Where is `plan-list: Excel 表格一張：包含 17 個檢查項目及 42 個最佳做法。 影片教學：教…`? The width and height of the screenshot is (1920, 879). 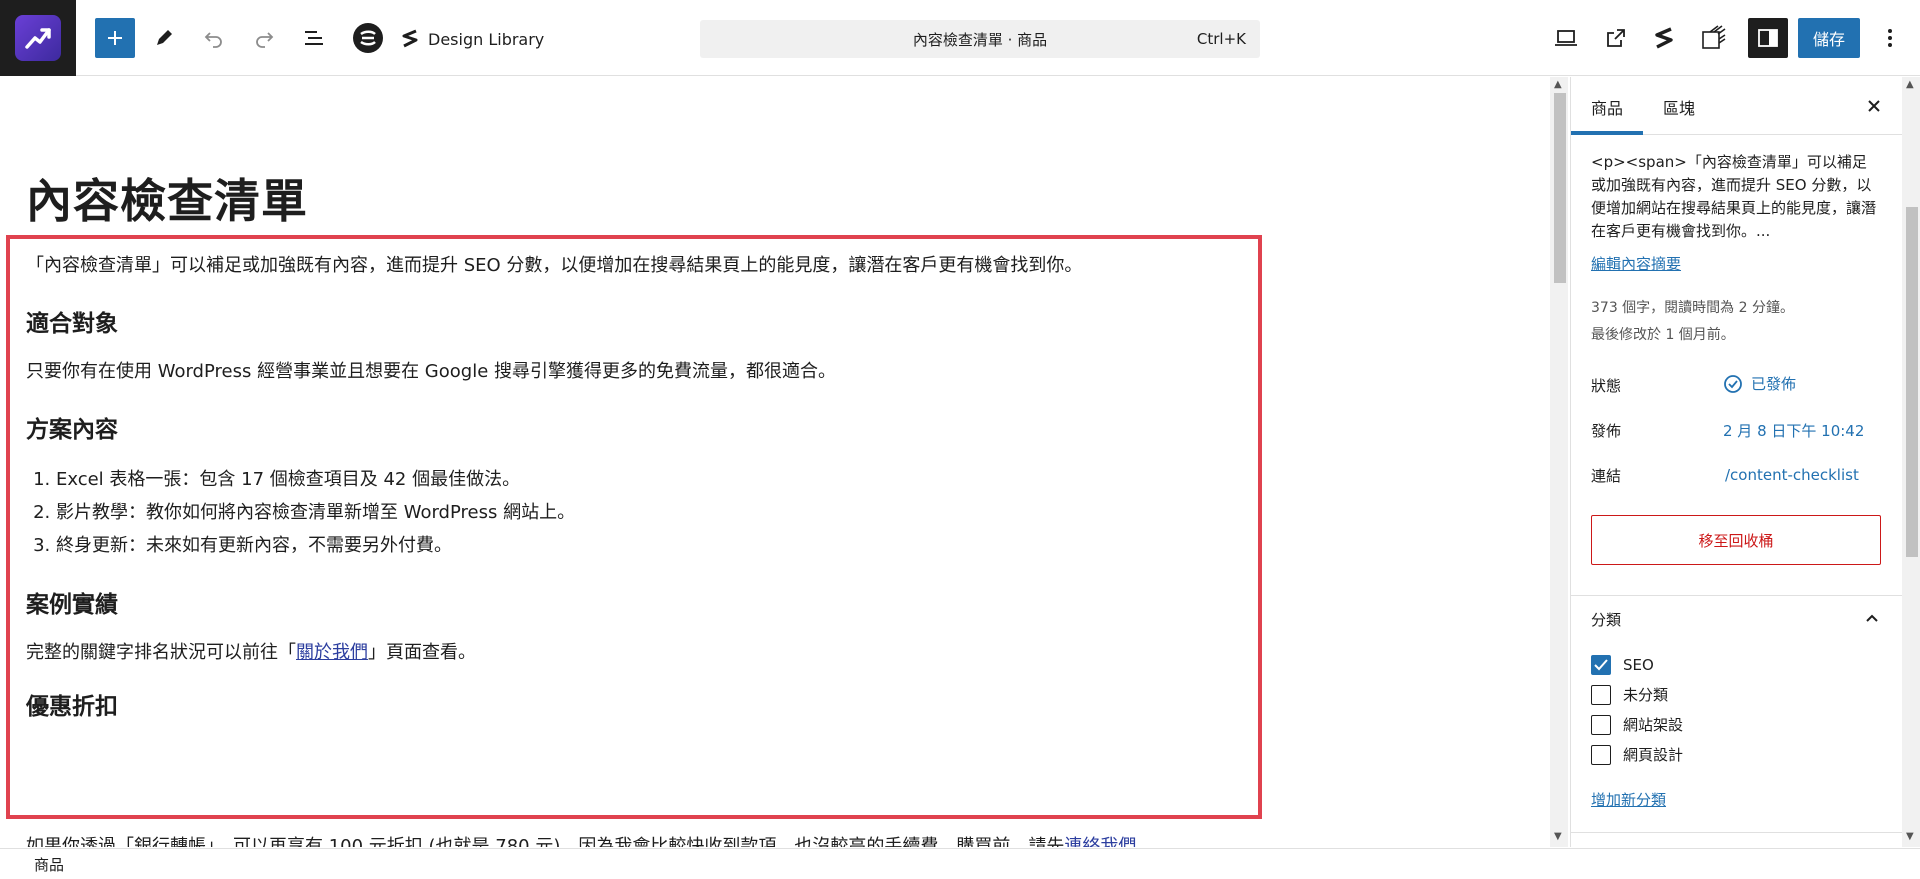 plan-list: Excel 表格一張：包含 17 個檢查項目及 42 個最佳做法。 影片教學：教… is located at coordinates (651, 512).